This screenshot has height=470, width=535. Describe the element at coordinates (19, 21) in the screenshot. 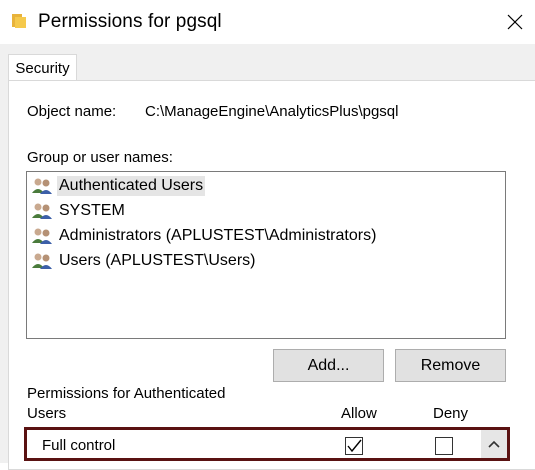

I see `folder-icon` at that location.